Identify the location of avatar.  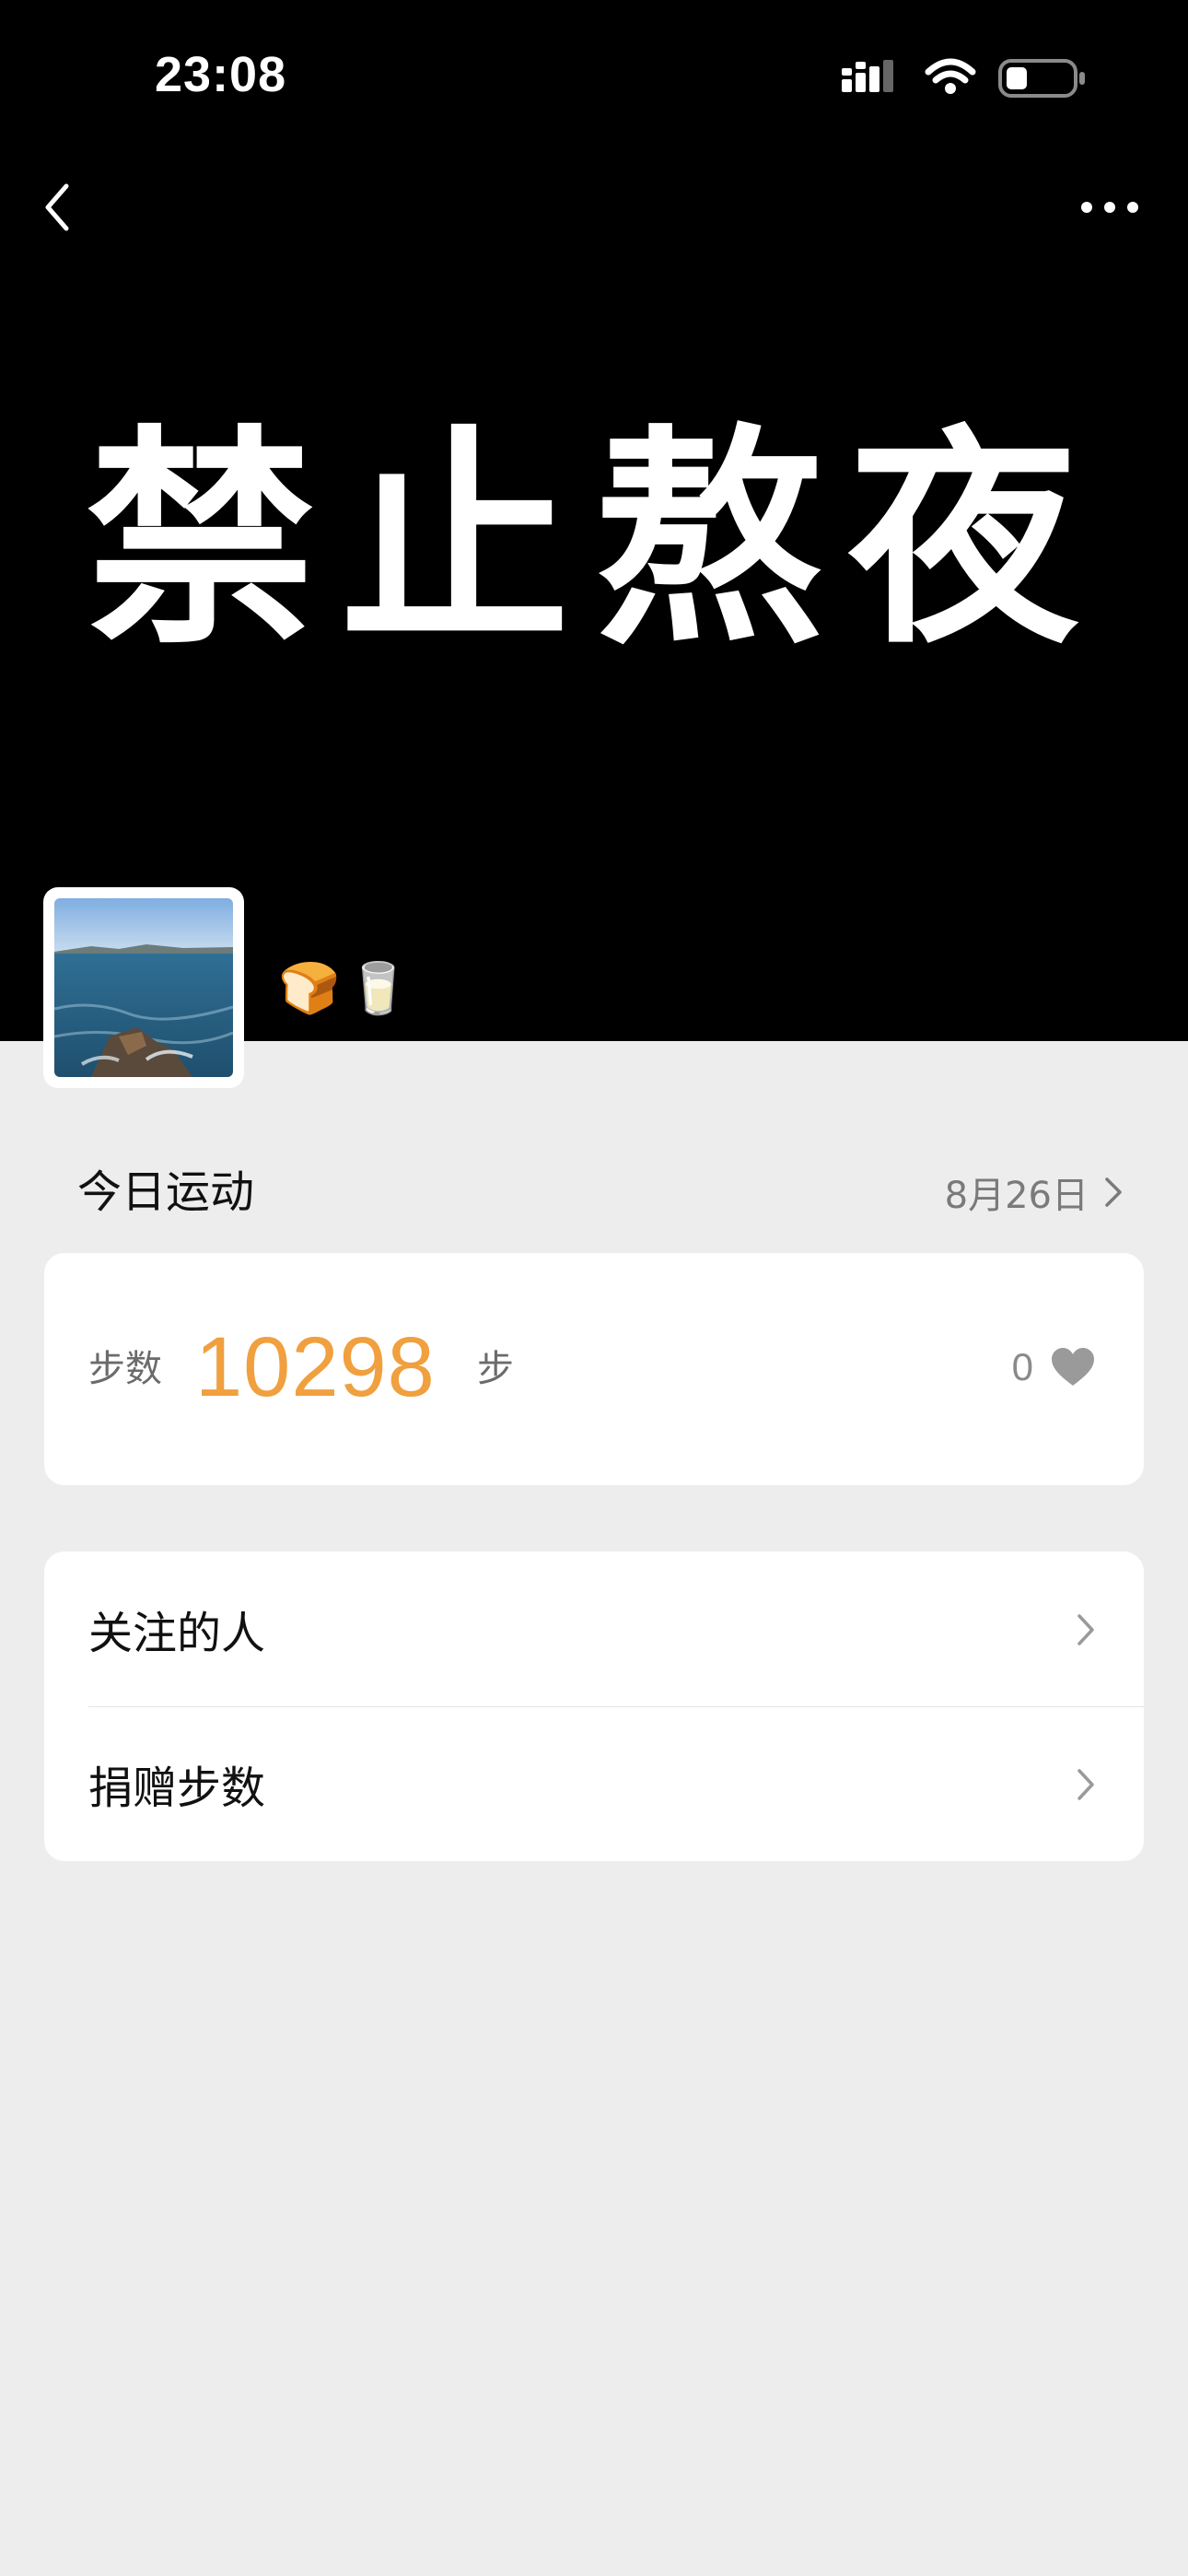
(143, 987).